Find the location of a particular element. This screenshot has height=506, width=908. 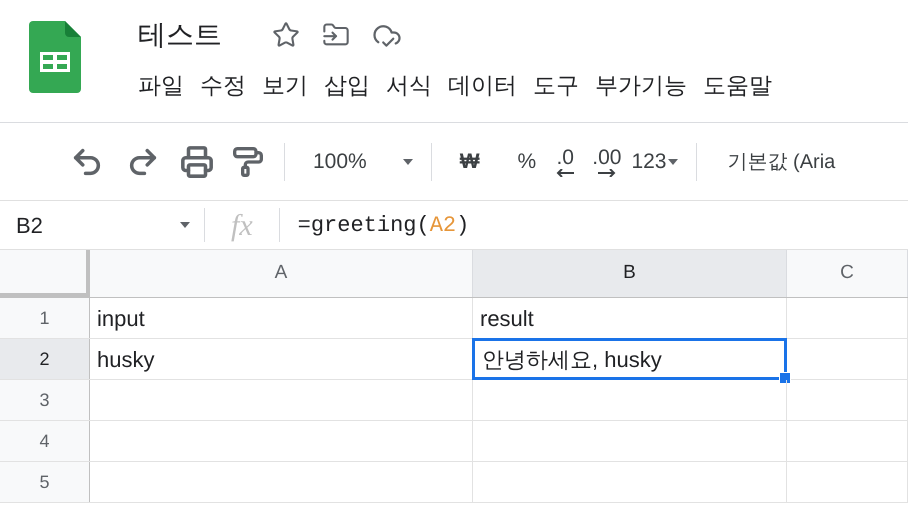

formula-field: =greeting(A2) is located at coordinates (384, 225).